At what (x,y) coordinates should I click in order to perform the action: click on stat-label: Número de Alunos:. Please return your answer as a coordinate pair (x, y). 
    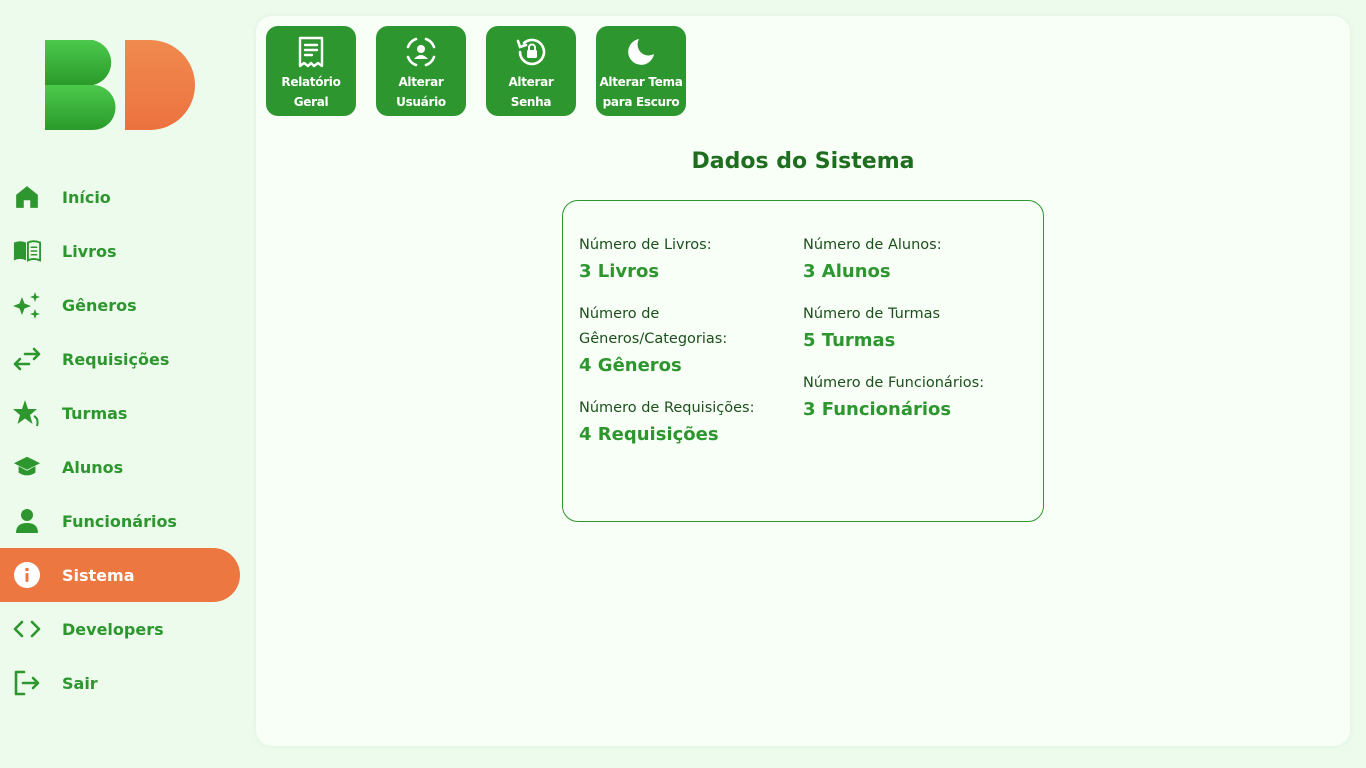
    Looking at the image, I should click on (872, 245).